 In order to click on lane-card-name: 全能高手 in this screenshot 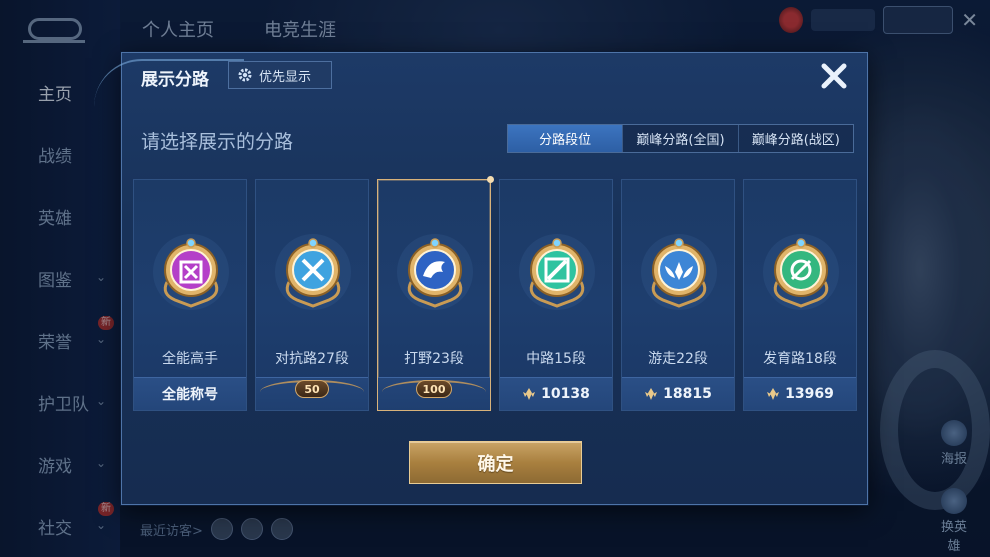, I will do `click(190, 359)`.